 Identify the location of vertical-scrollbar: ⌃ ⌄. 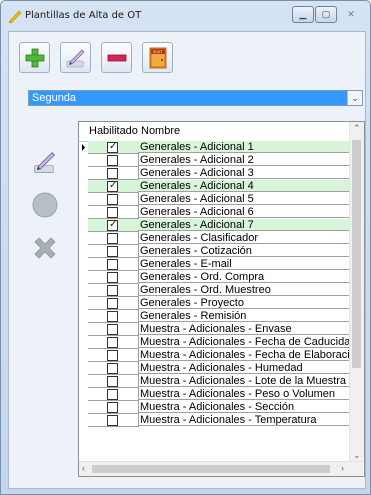
(356, 292).